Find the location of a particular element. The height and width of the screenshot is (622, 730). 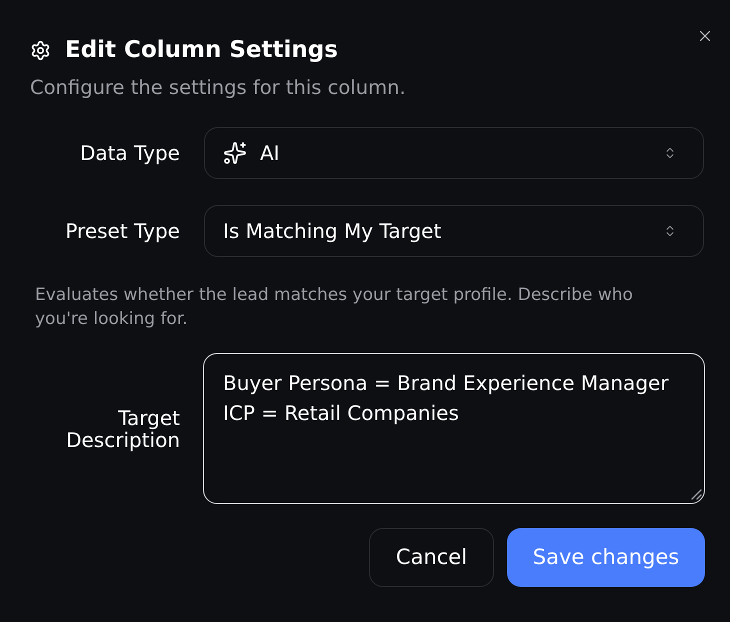

field-label: Preset Type is located at coordinates (122, 231).